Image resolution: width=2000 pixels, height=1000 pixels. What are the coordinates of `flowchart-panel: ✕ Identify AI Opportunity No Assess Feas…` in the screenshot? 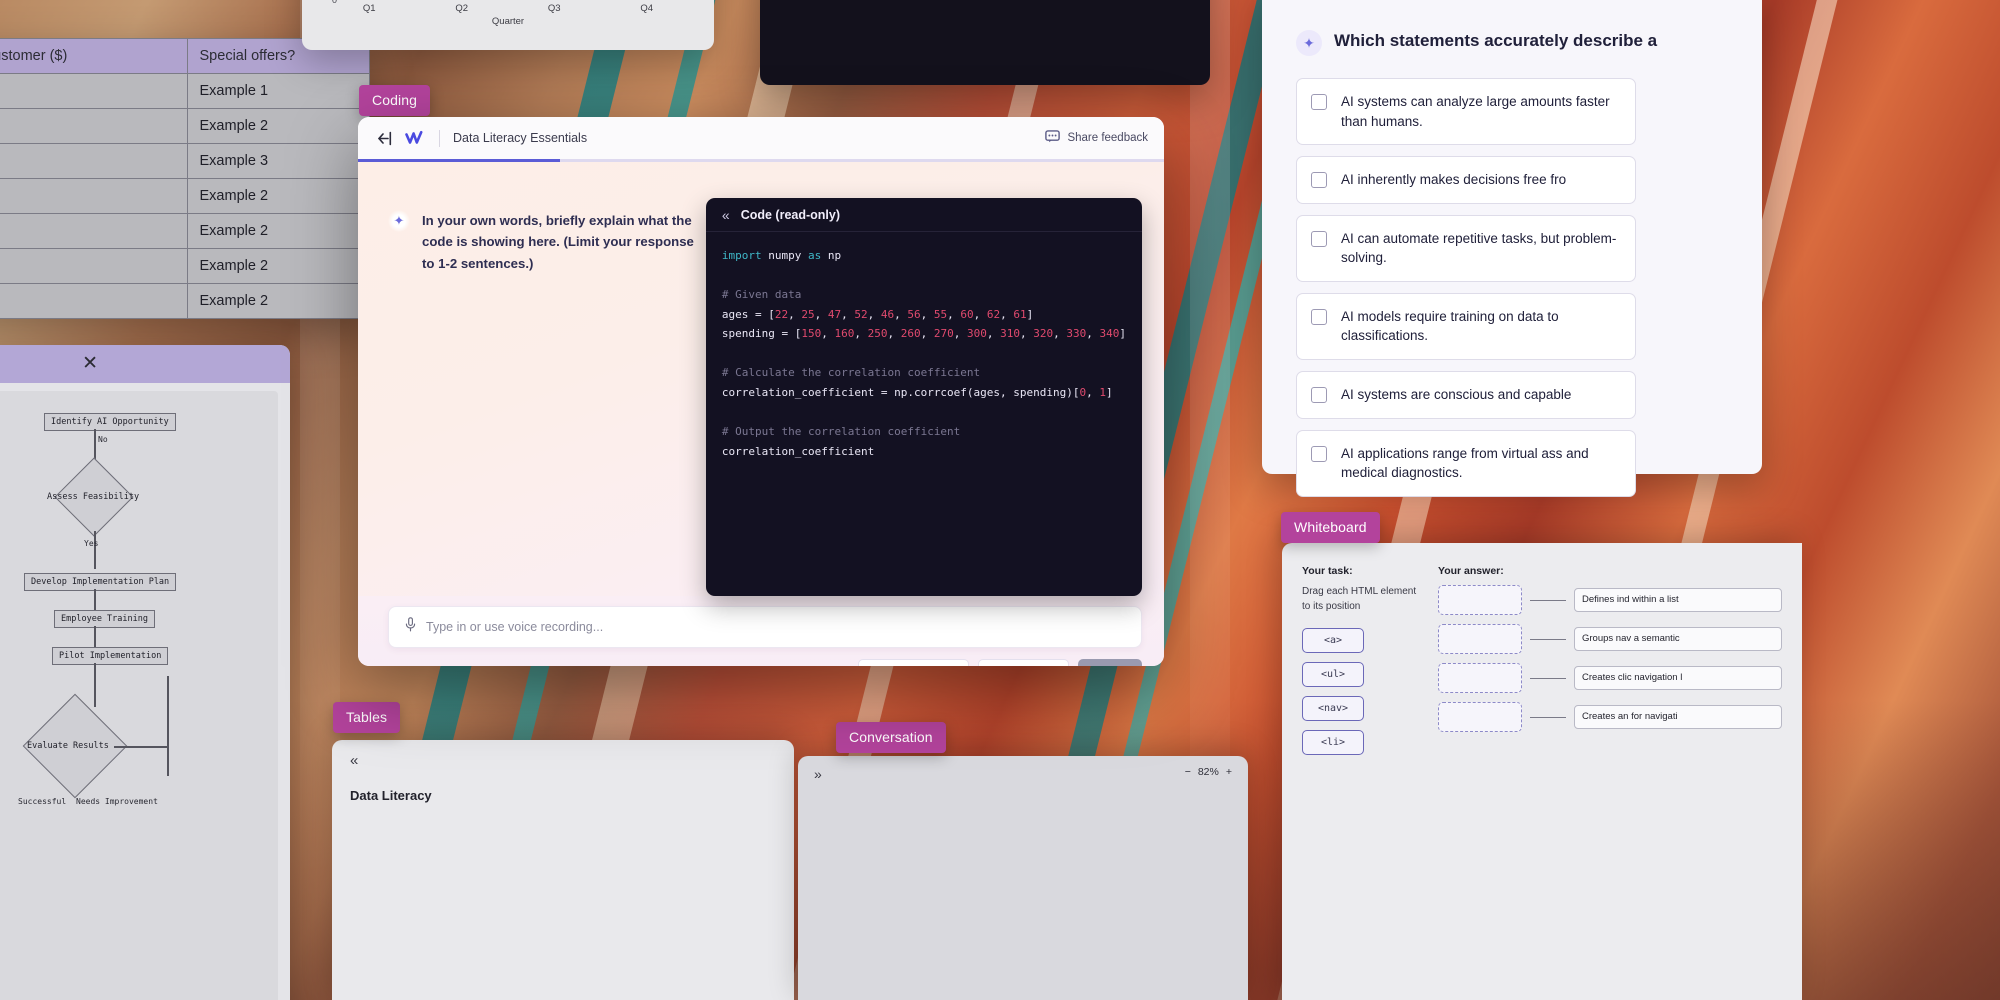 It's located at (145, 672).